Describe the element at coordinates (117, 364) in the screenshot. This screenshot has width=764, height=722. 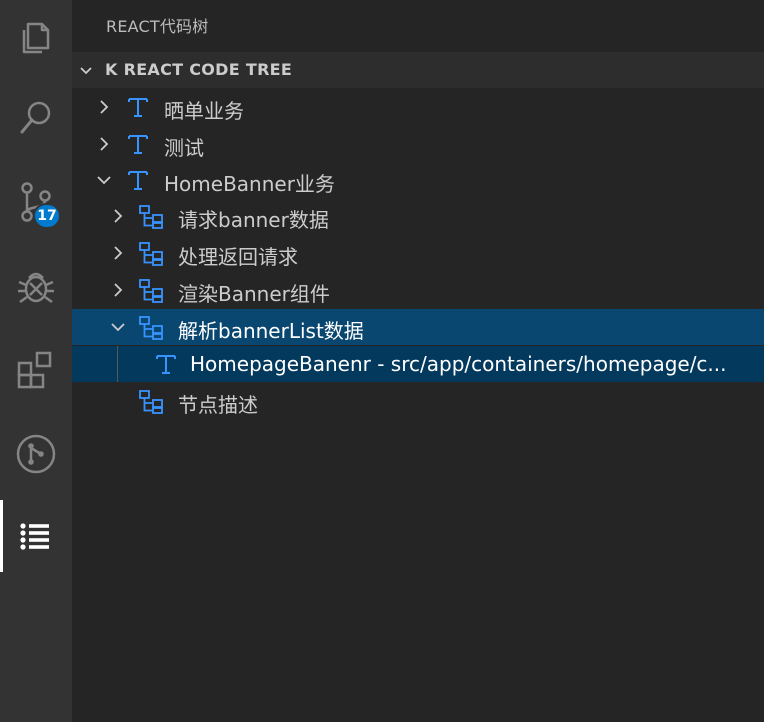
I see `indent-guide` at that location.